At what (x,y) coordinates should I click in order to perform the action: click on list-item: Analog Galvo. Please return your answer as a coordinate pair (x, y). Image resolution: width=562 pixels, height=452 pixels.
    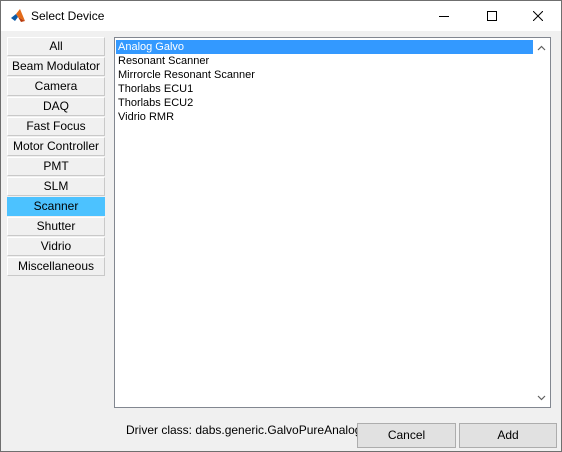
    Looking at the image, I should click on (325, 47).